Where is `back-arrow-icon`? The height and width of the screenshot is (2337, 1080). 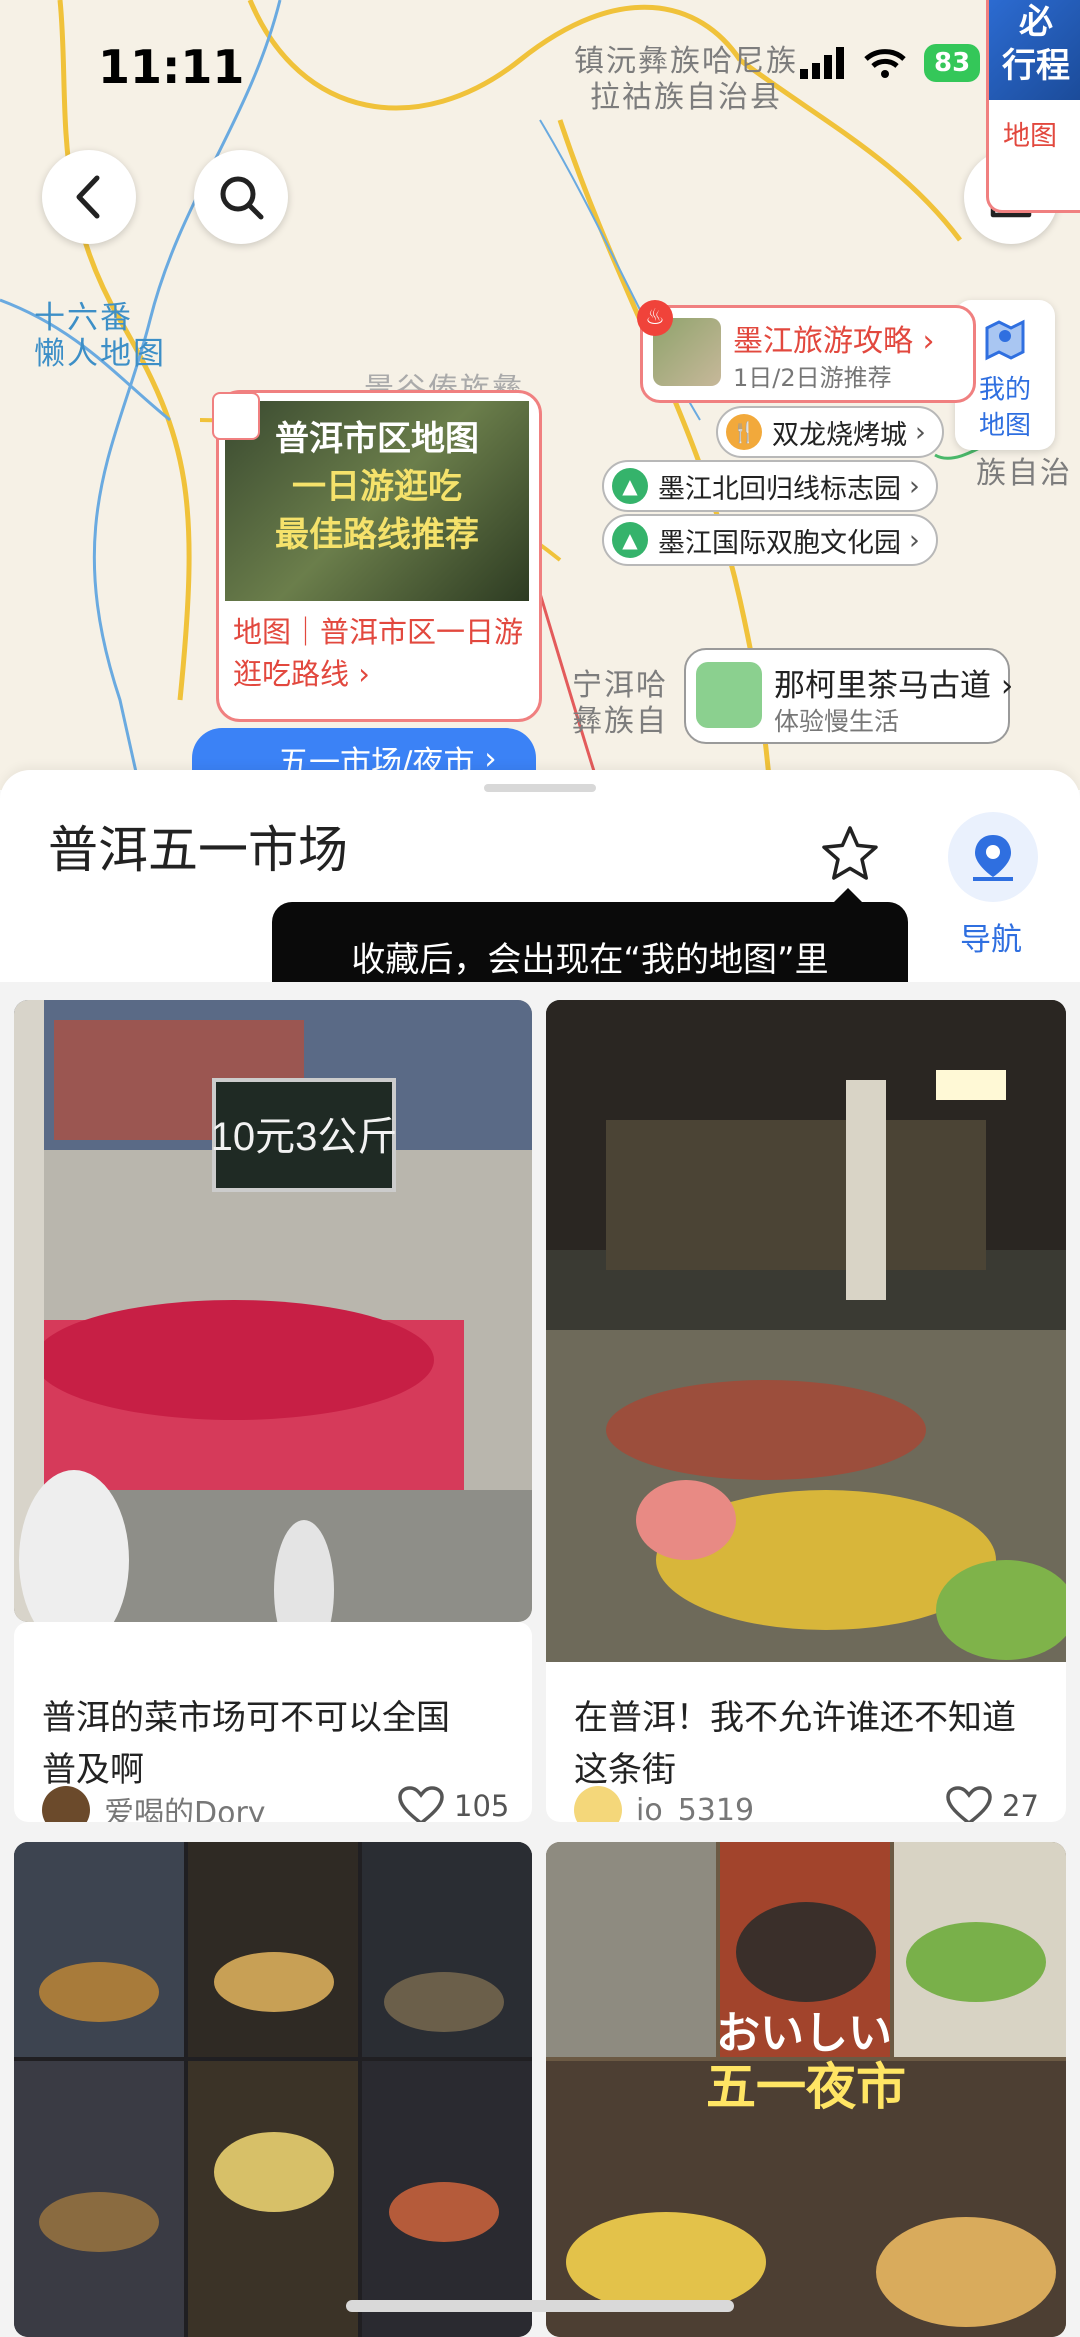
back-arrow-icon is located at coordinates (88, 197).